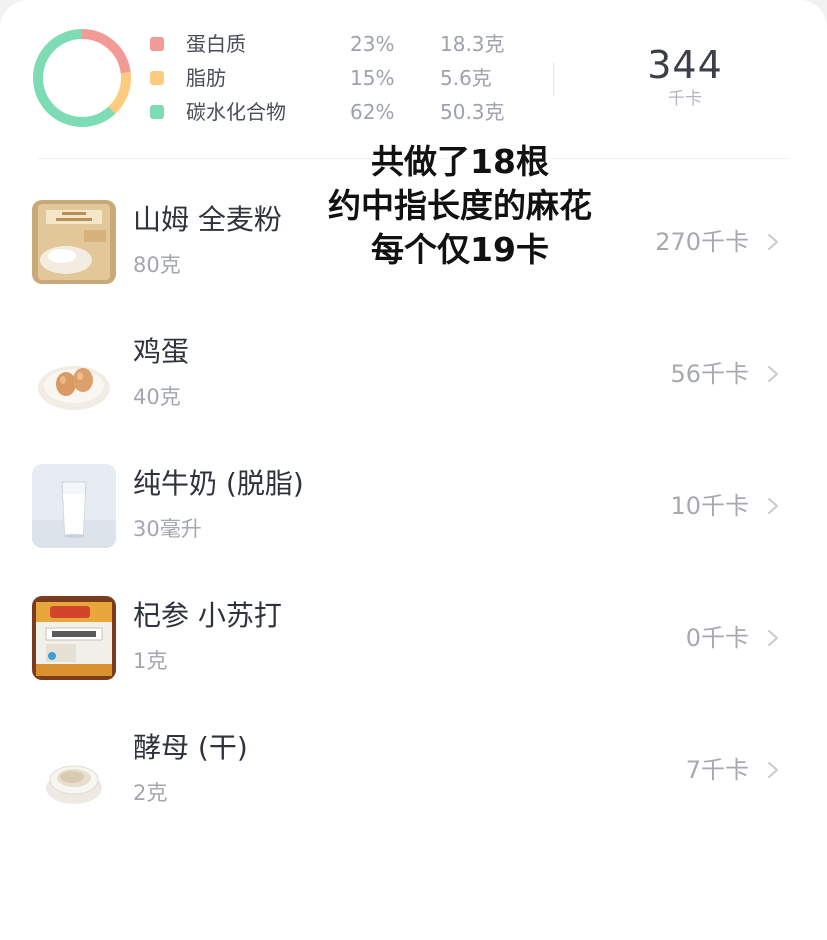 The width and height of the screenshot is (827, 940). I want to click on total-kcal-value: 344, so click(685, 65).